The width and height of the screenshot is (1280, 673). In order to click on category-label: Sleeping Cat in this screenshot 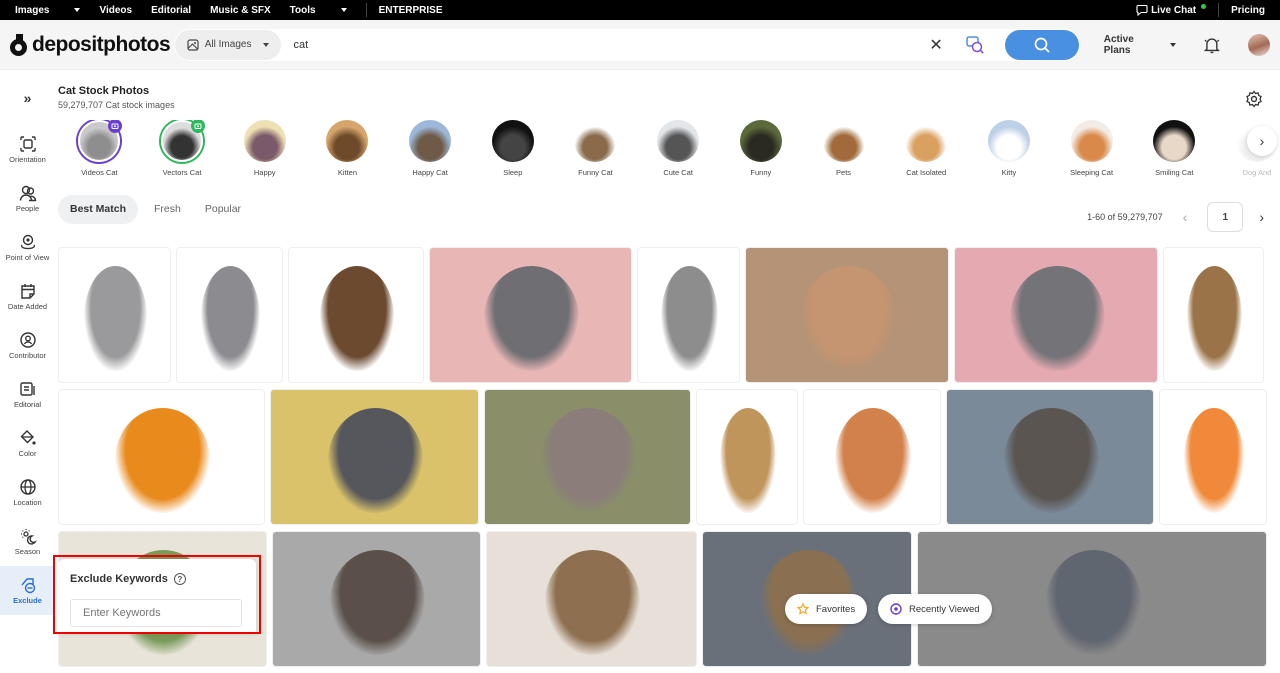, I will do `click(1092, 172)`.